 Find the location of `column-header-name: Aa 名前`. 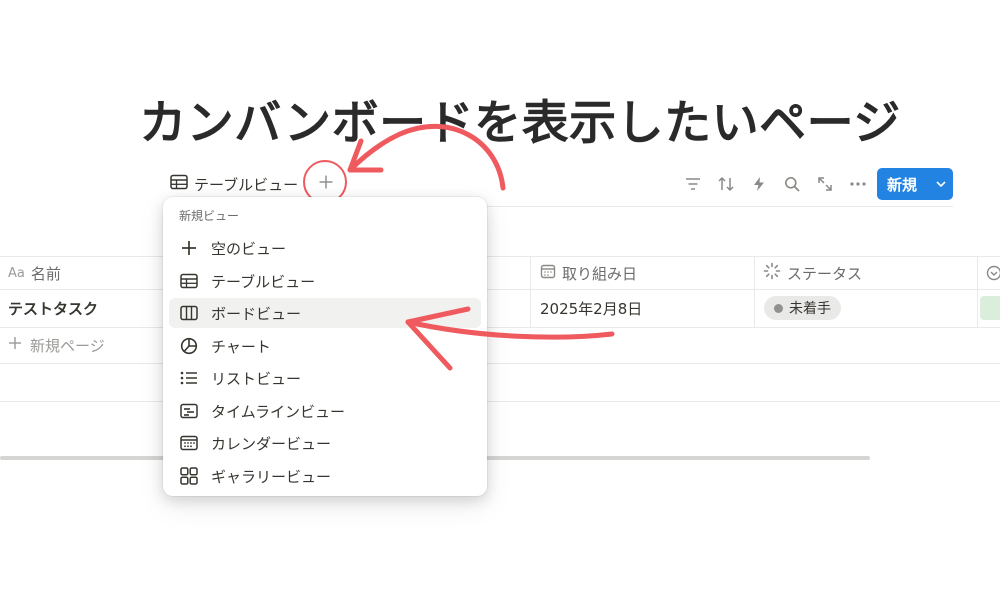

column-header-name: Aa 名前 is located at coordinates (34, 273).